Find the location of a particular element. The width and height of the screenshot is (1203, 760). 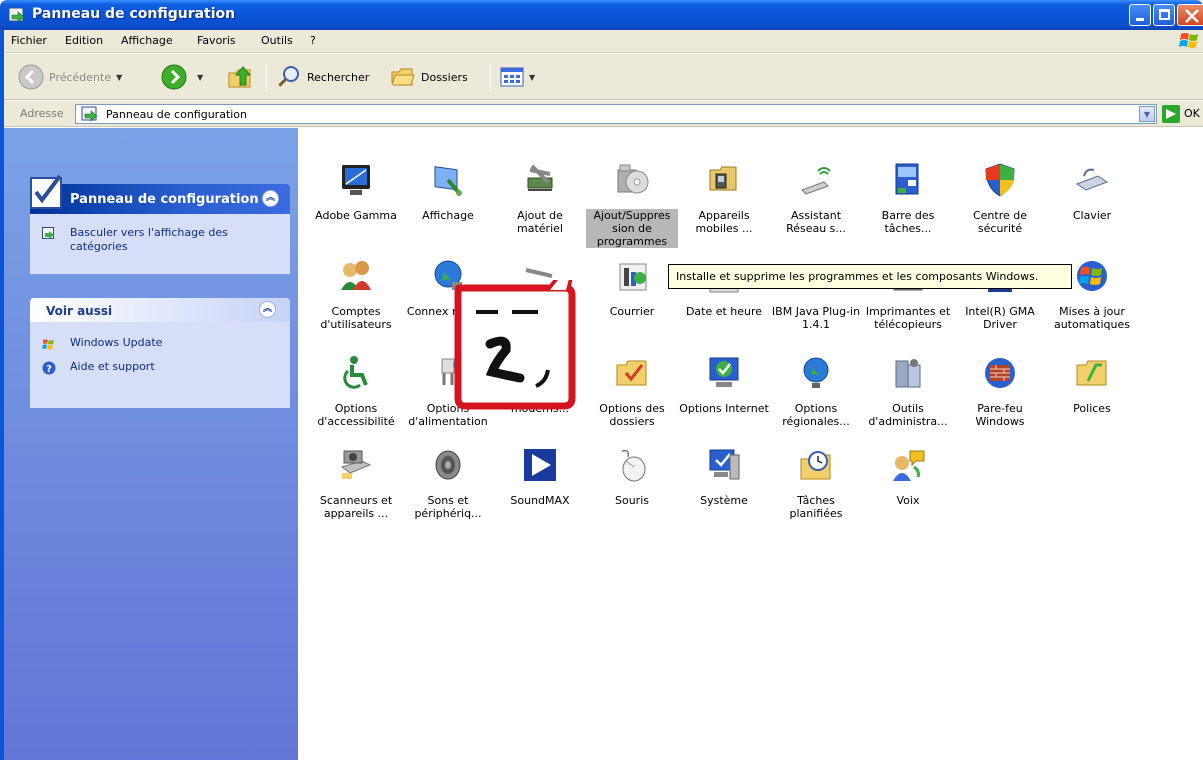

folders-icon is located at coordinates (403, 77).